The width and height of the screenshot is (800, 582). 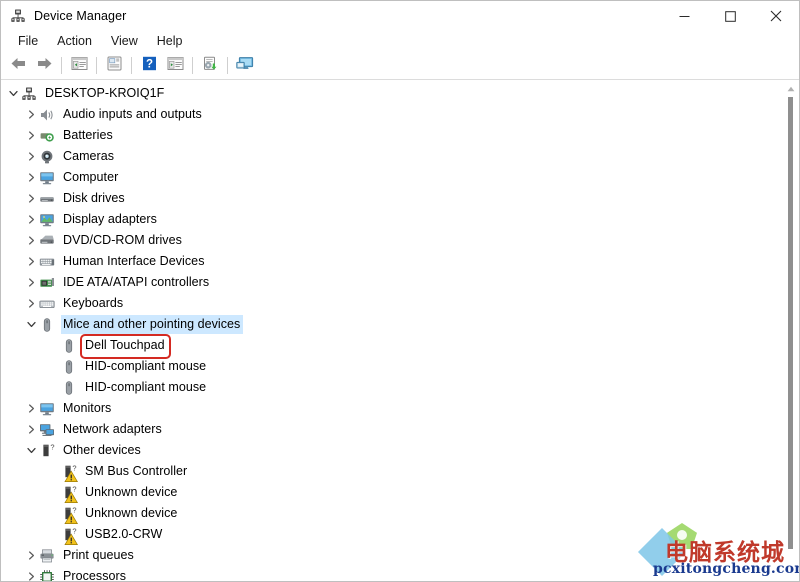 What do you see at coordinates (730, 16) in the screenshot?
I see `maximize-button` at bounding box center [730, 16].